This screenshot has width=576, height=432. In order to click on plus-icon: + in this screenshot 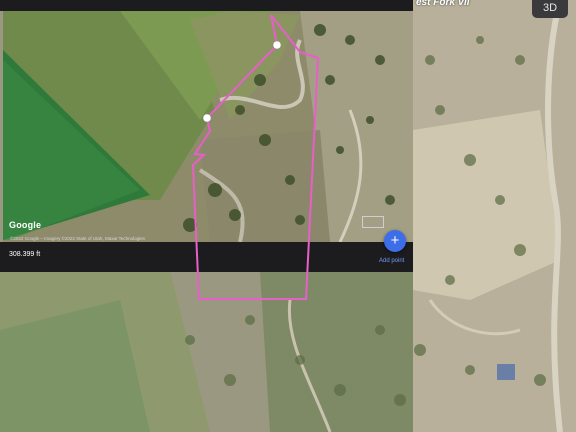, I will do `click(395, 240)`.